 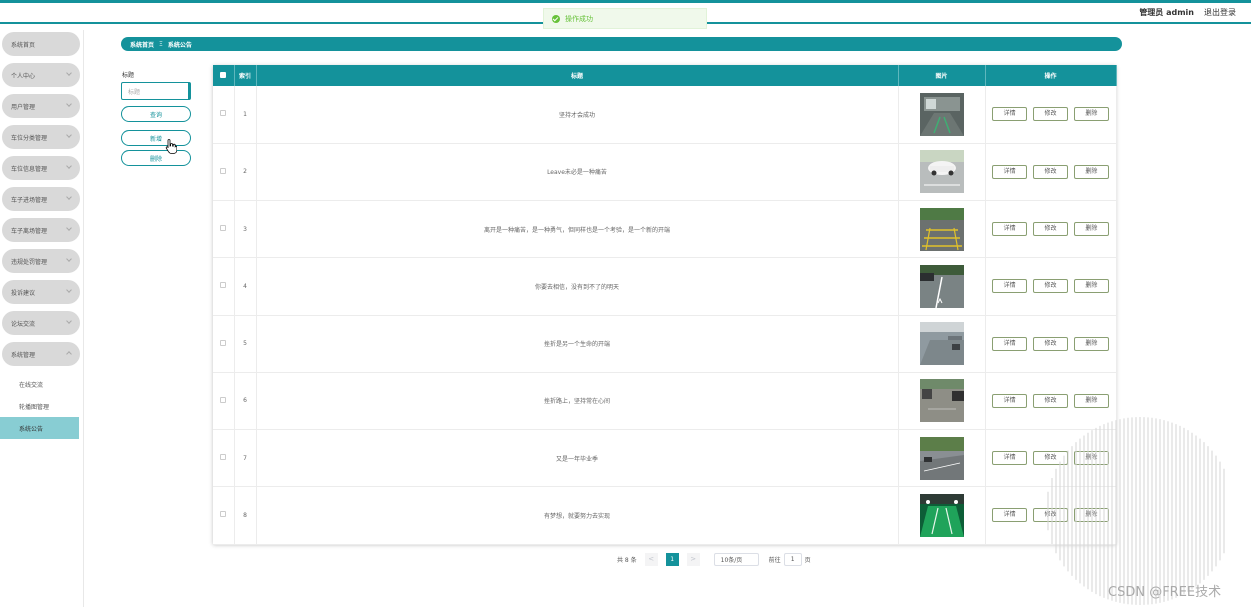 I want to click on table-row: 8 有梦想，就要努力去实现 详情 修改 删除, so click(x=665, y=515).